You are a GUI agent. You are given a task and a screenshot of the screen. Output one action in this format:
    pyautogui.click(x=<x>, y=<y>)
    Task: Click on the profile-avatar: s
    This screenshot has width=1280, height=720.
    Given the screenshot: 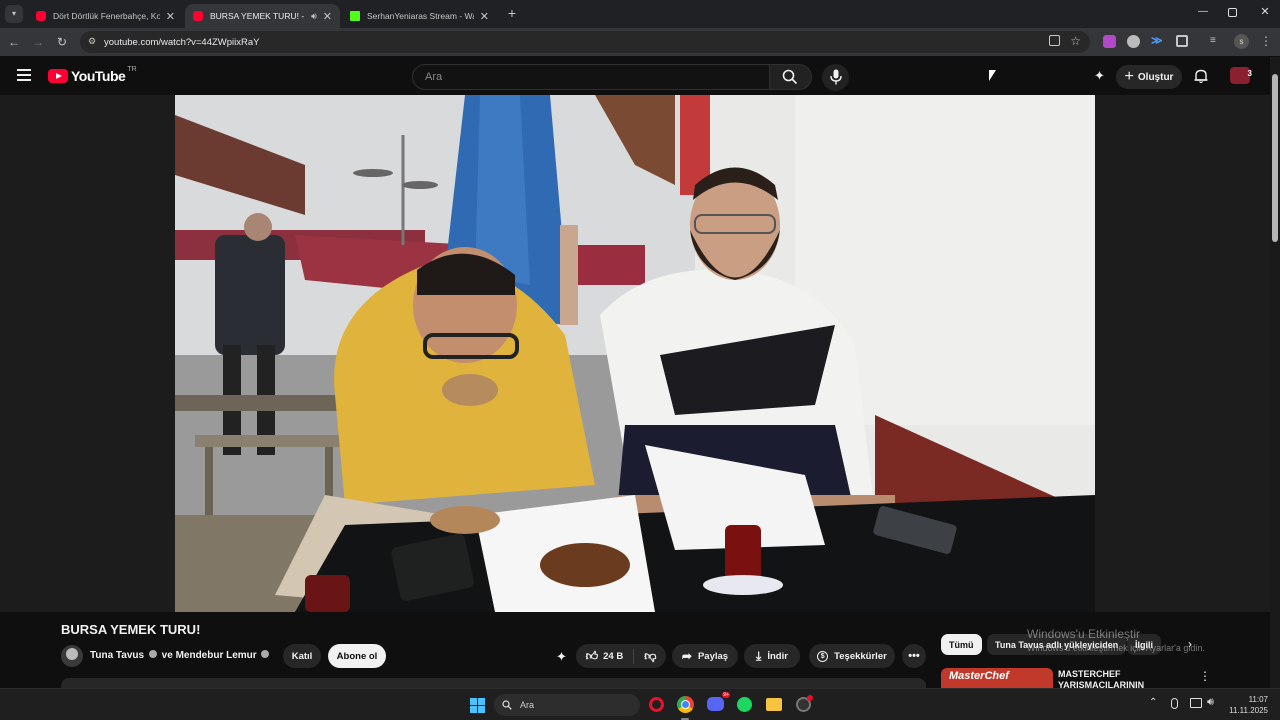 What is the action you would take?
    pyautogui.click(x=1241, y=41)
    